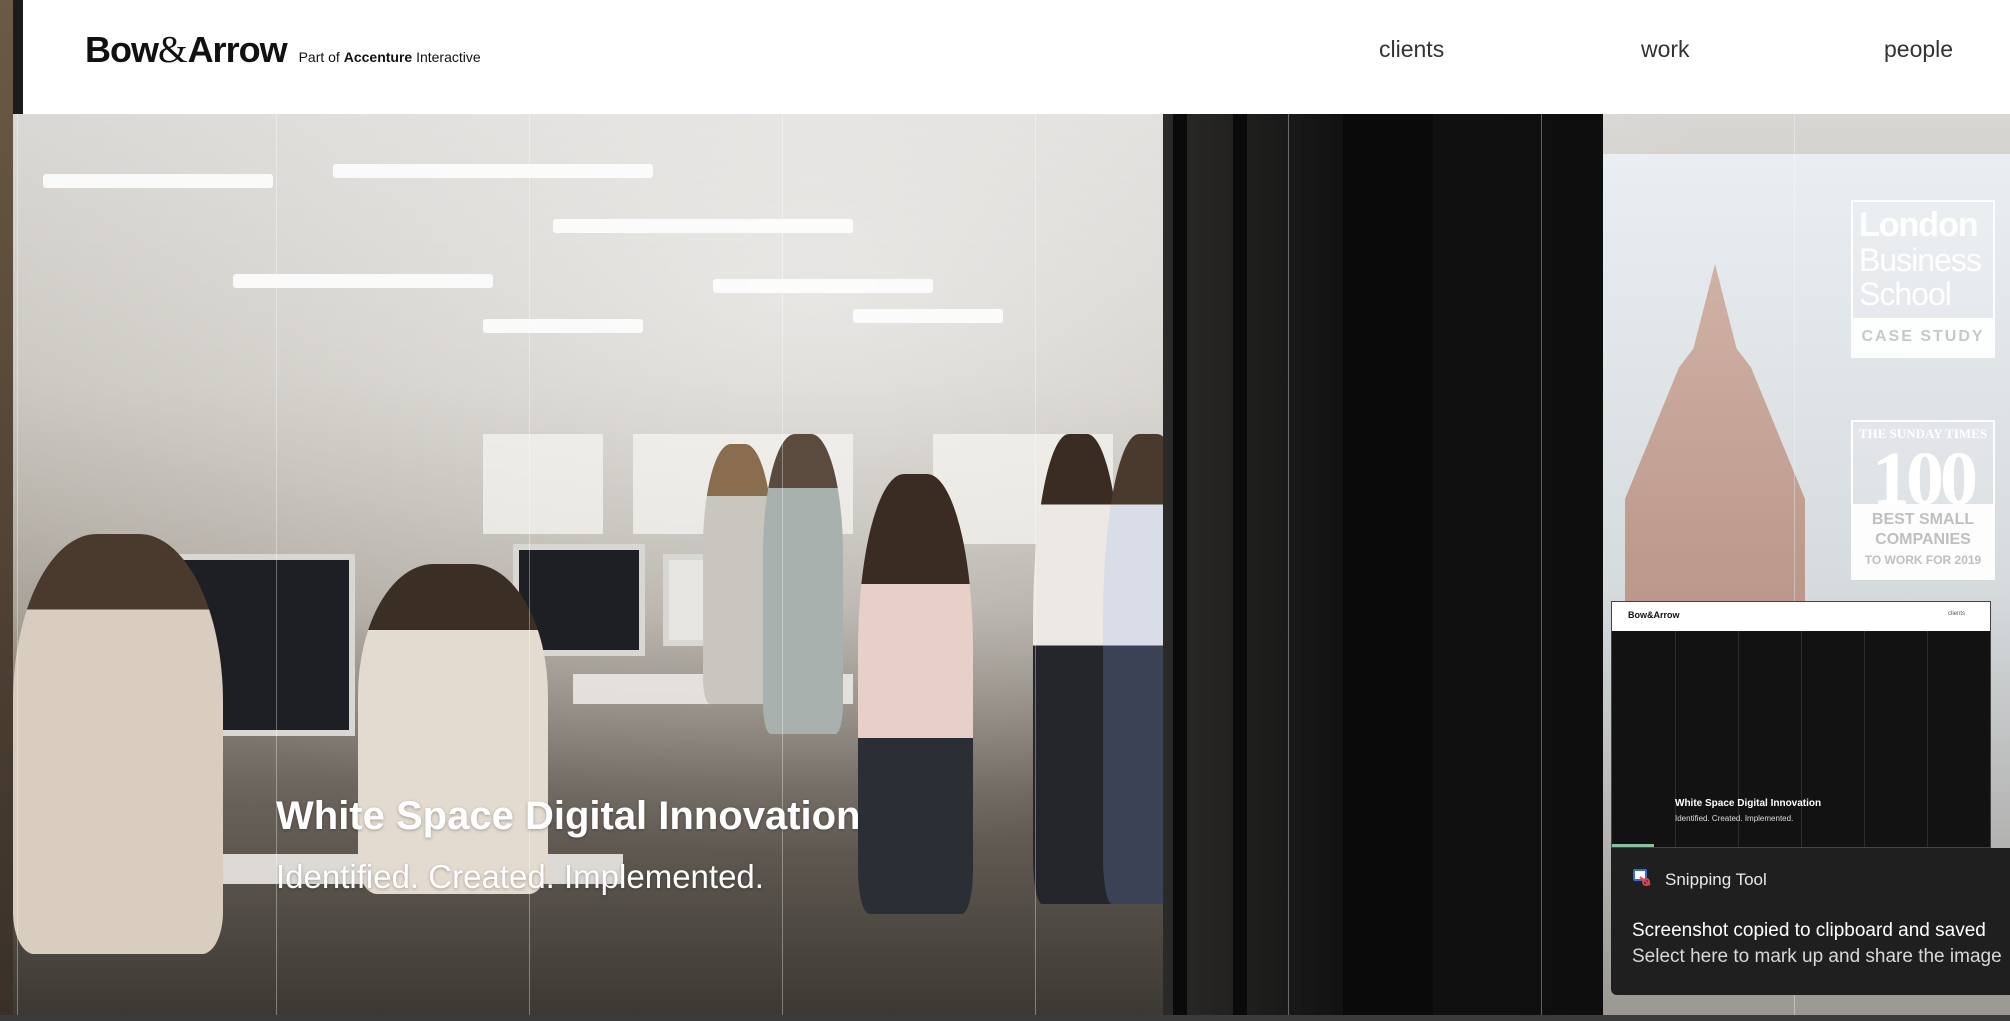 The width and height of the screenshot is (2010, 1021). What do you see at coordinates (568, 816) in the screenshot?
I see `hero-title: White Space Digital Innovation` at bounding box center [568, 816].